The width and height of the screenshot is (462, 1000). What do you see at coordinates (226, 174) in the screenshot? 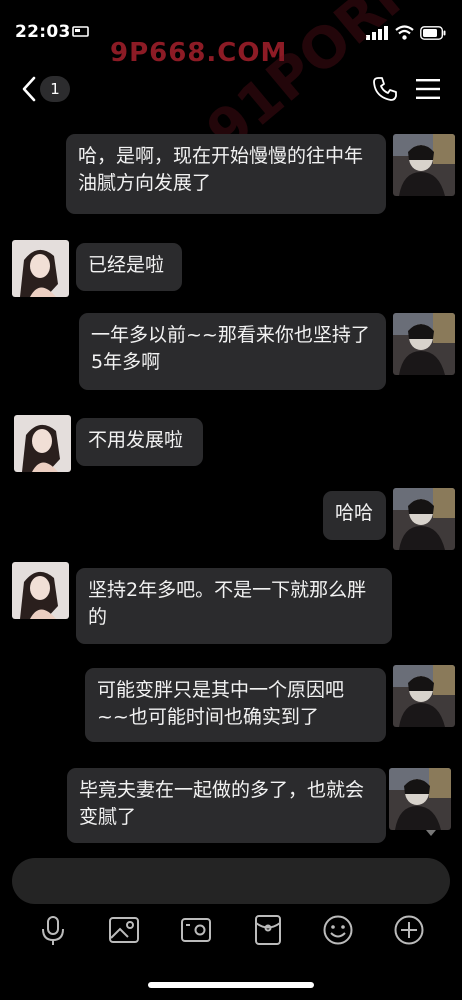
I see `message-bubble: 哈，是啊，现在开始慢慢的往中年油腻方向发展了` at bounding box center [226, 174].